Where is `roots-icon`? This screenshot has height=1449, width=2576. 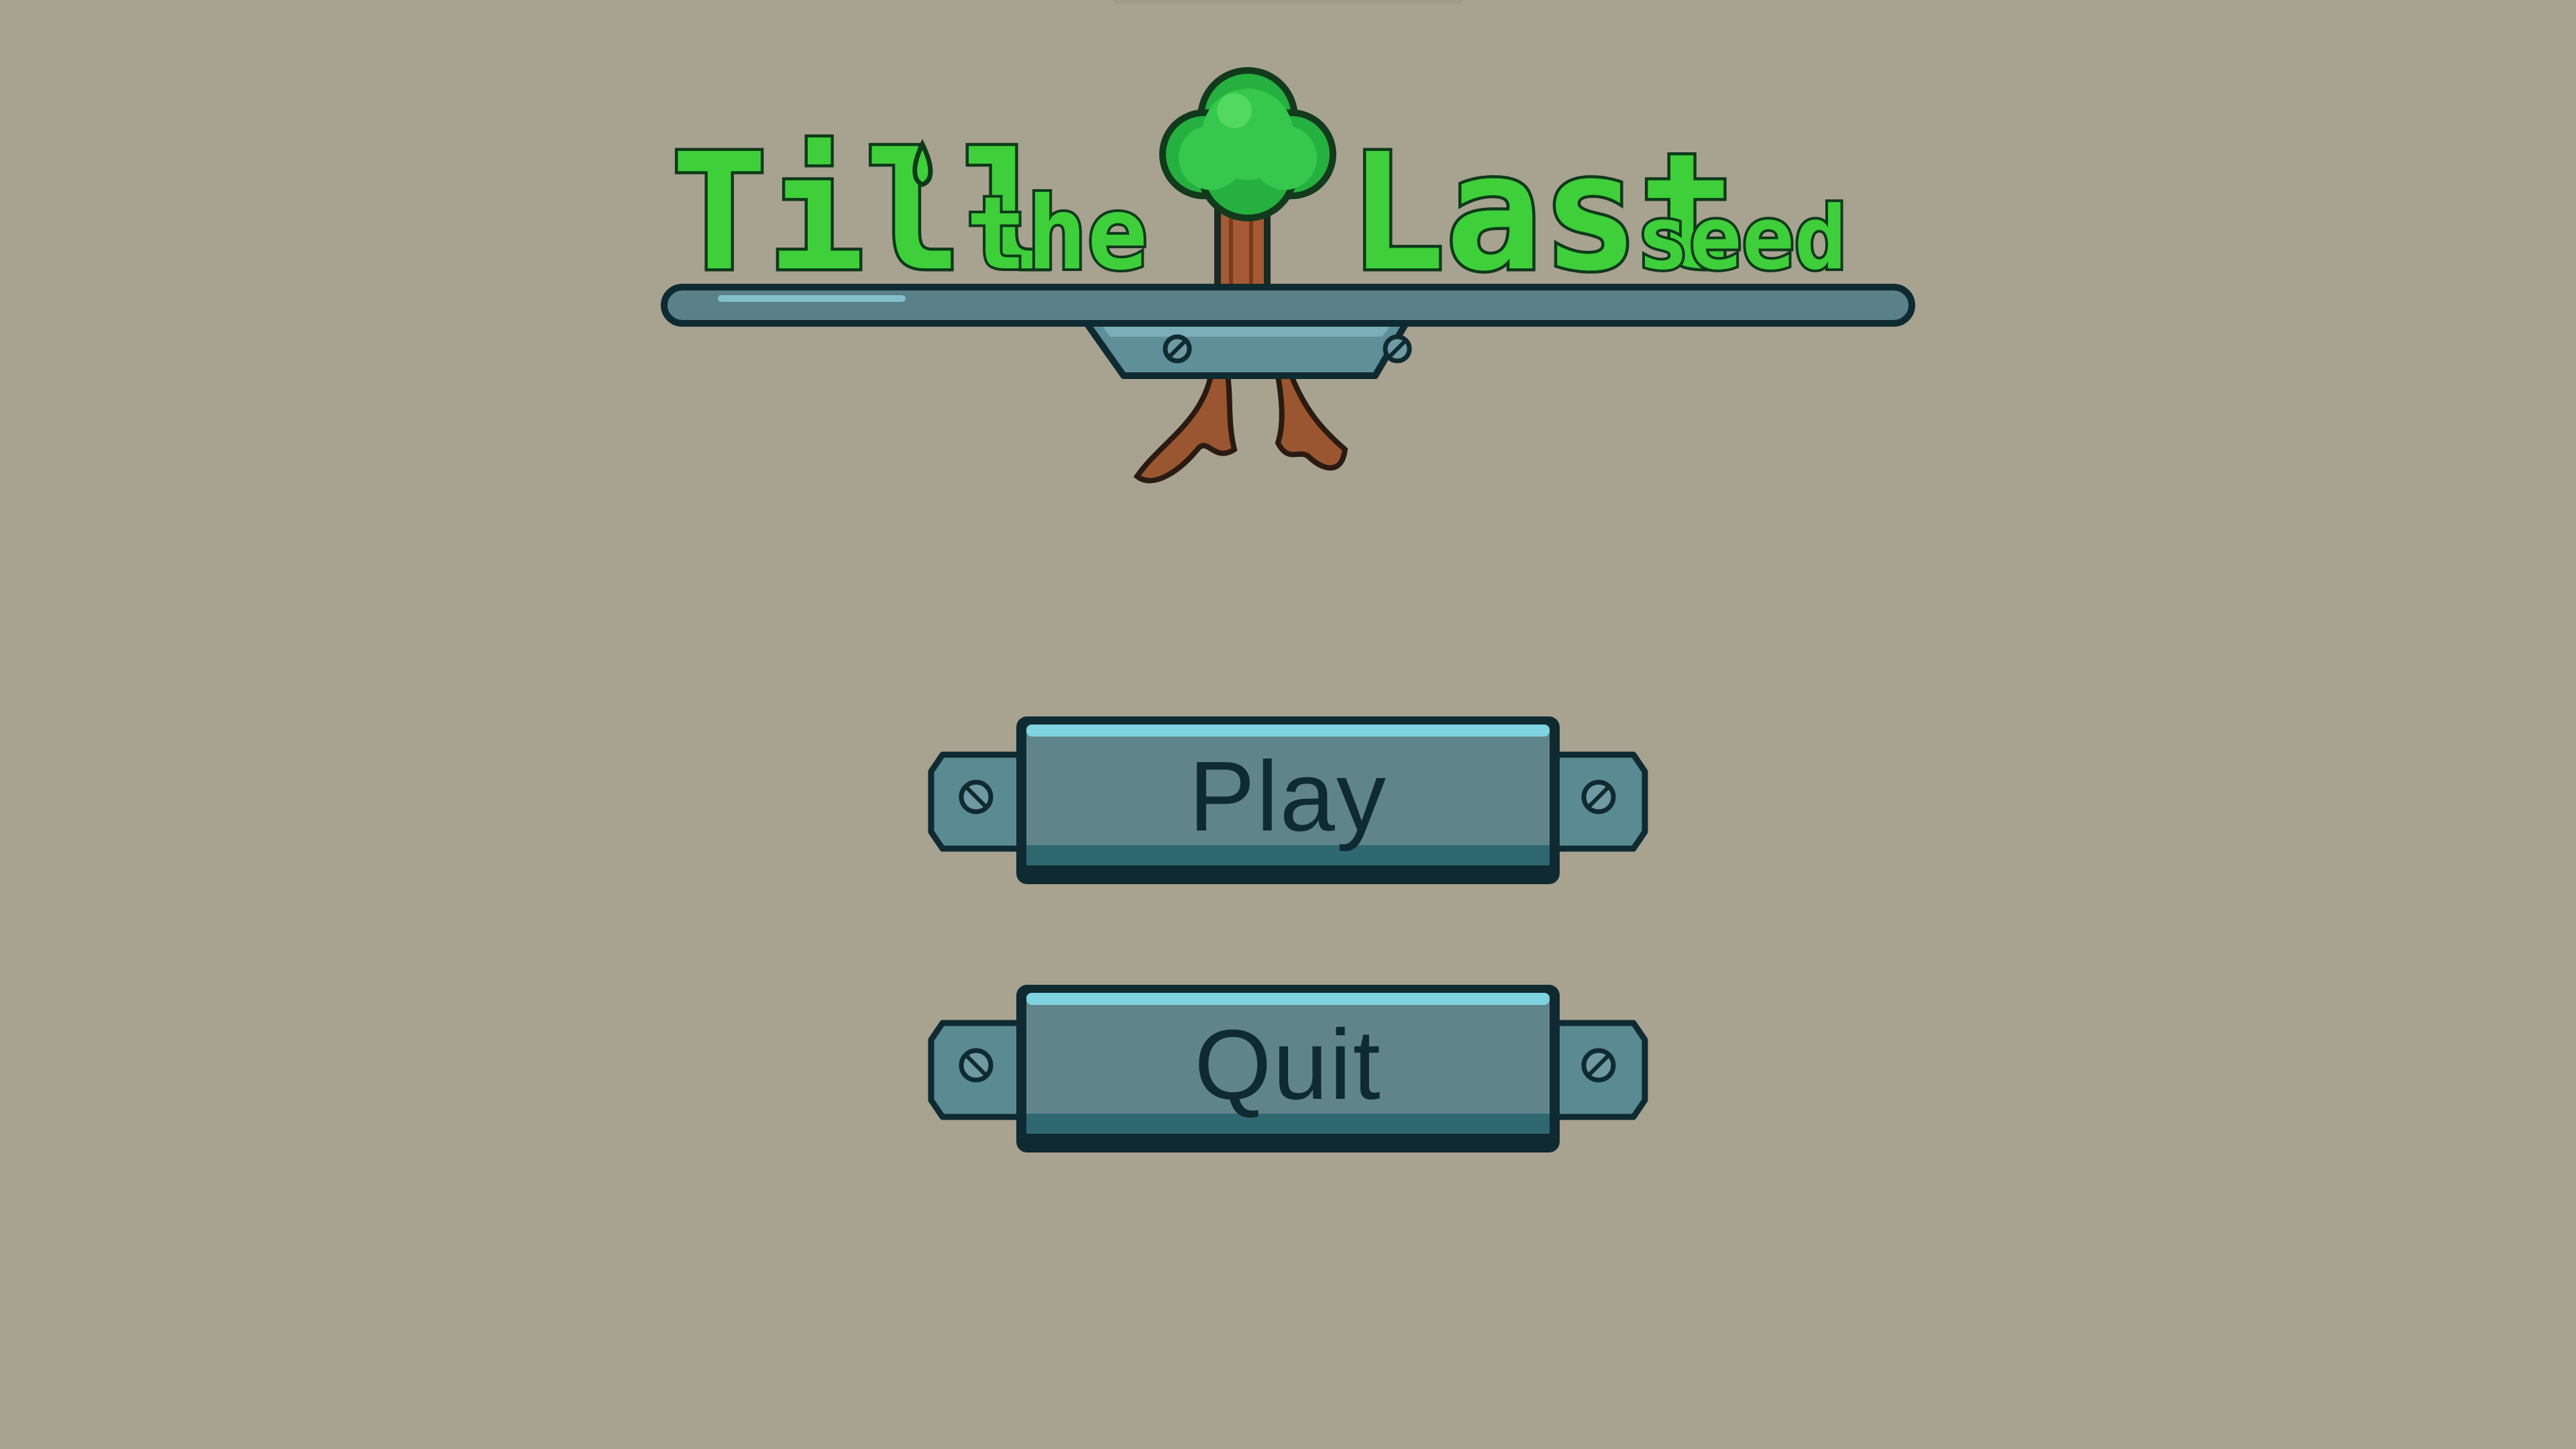
roots-icon is located at coordinates (1240, 428).